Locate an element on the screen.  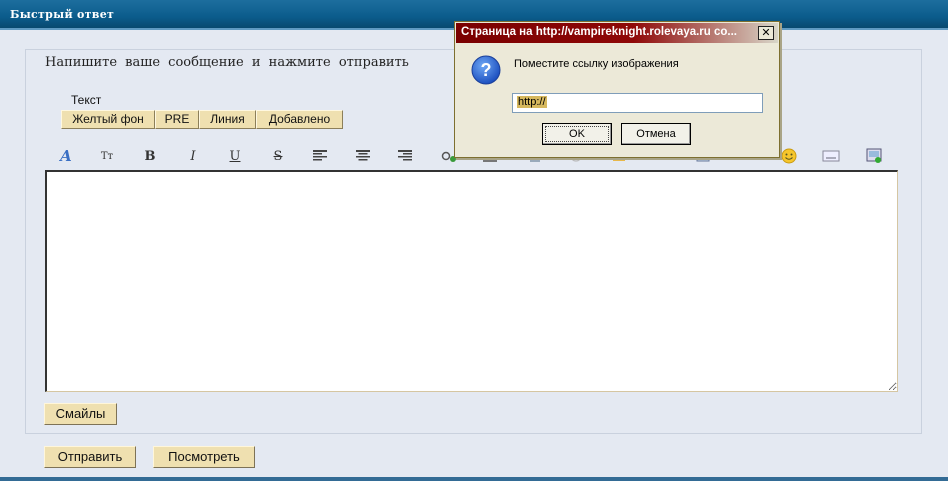
smiley-icon is located at coordinates (789, 156).